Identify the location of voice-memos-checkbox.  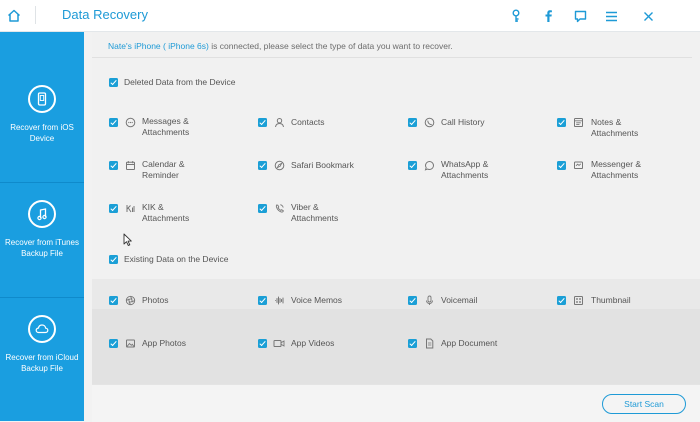
(262, 300).